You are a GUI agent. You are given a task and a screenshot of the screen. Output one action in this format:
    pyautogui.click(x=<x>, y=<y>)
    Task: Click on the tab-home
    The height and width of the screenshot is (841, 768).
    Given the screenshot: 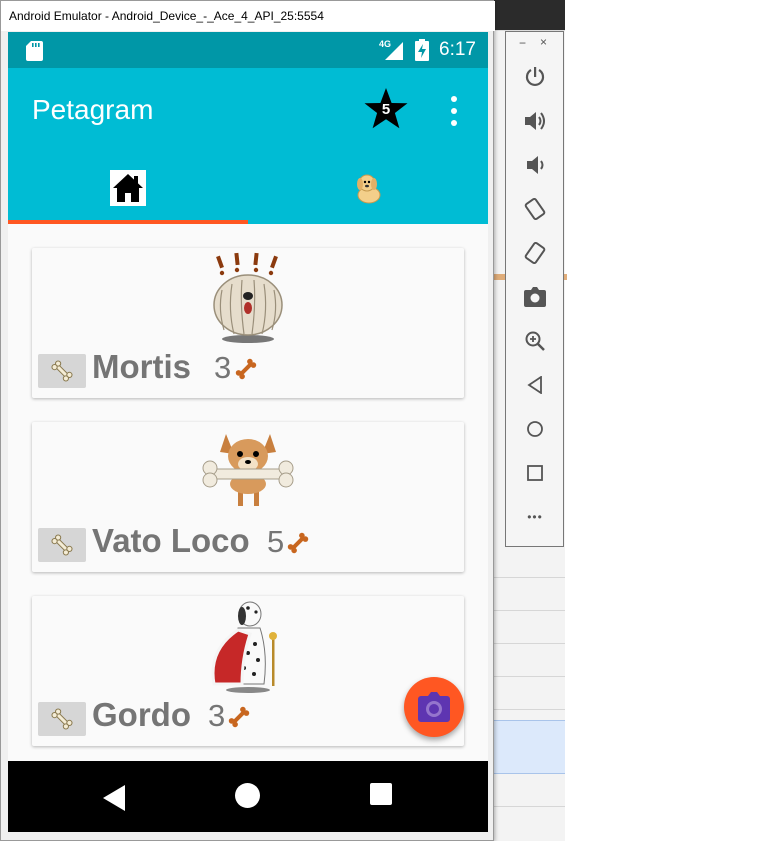 What is the action you would take?
    pyautogui.click(x=128, y=186)
    